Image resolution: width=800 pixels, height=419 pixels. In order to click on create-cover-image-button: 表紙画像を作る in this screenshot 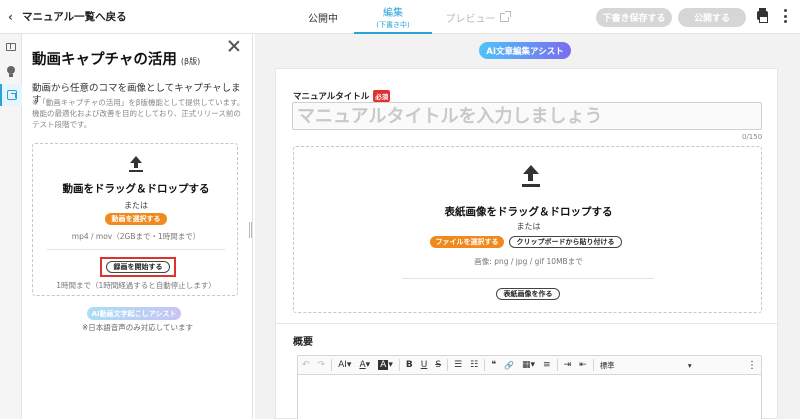, I will do `click(528, 294)`.